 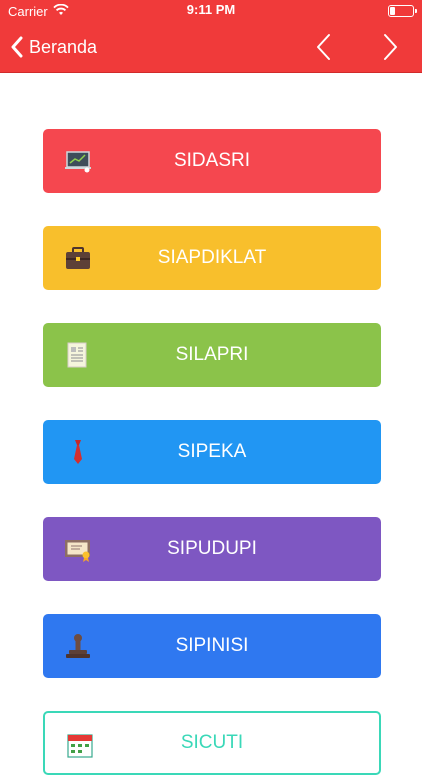 I want to click on status-carrier-group: Carrier, so click(x=38, y=11).